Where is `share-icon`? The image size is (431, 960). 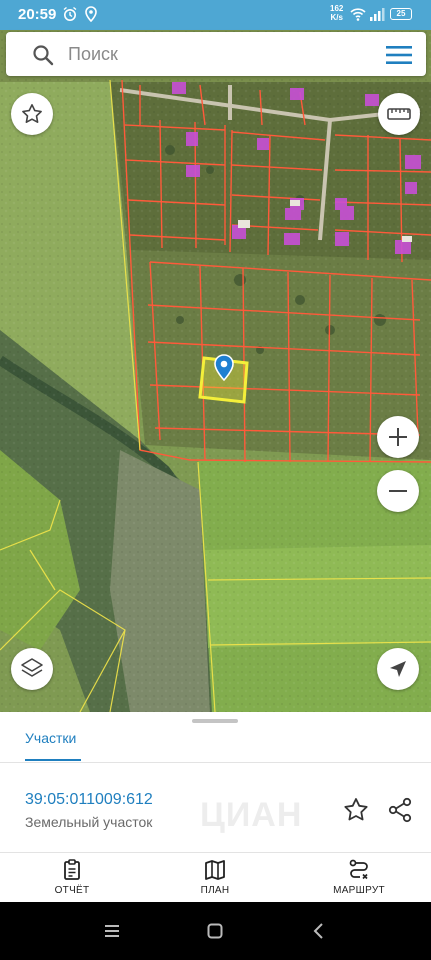
share-icon is located at coordinates (400, 810).